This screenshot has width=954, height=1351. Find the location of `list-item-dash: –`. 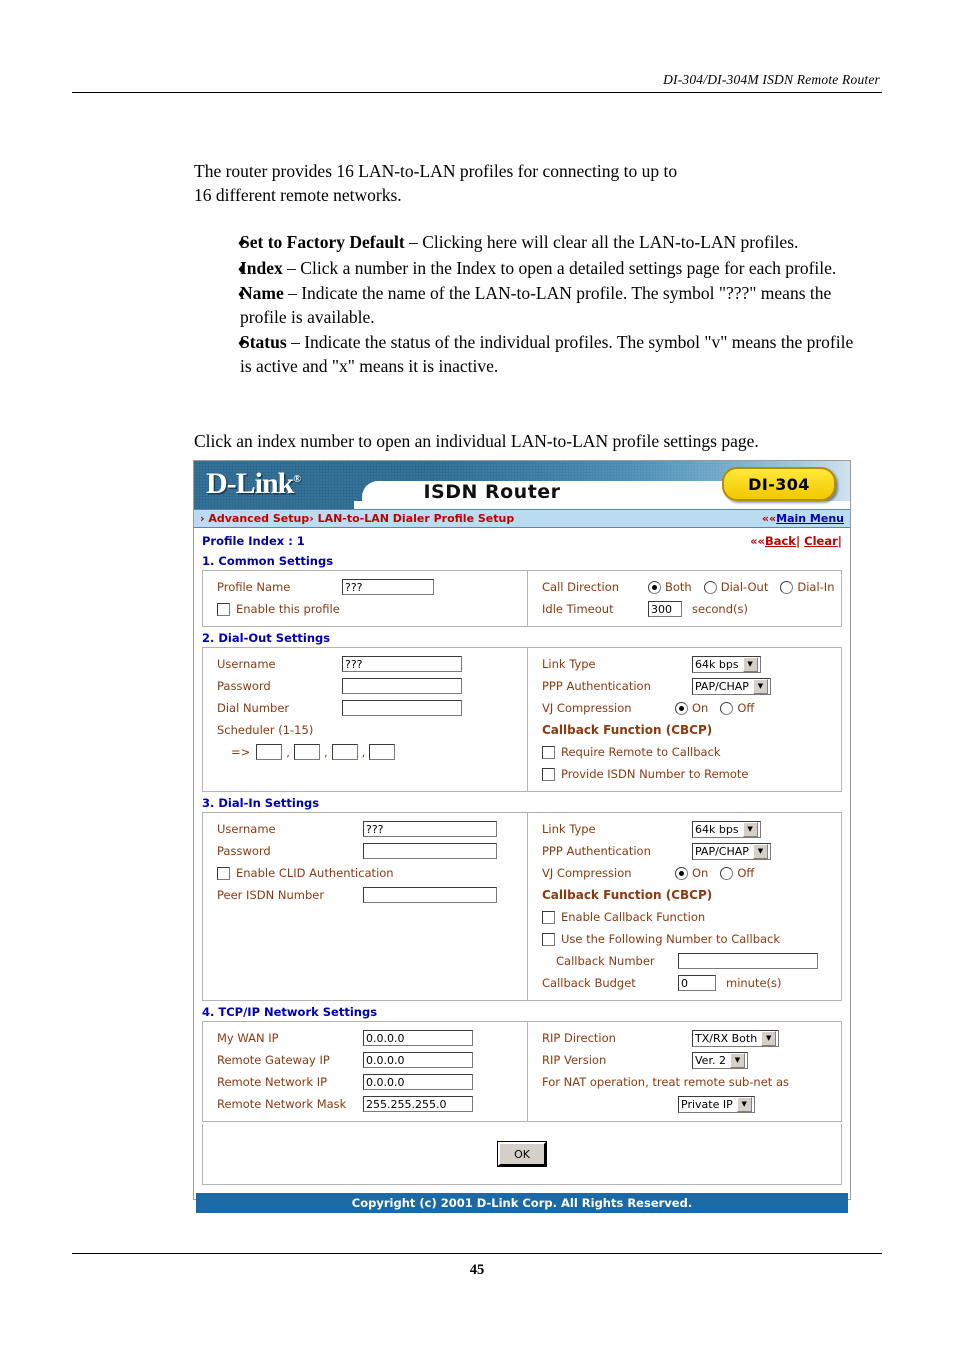

list-item-dash: – is located at coordinates (295, 342).